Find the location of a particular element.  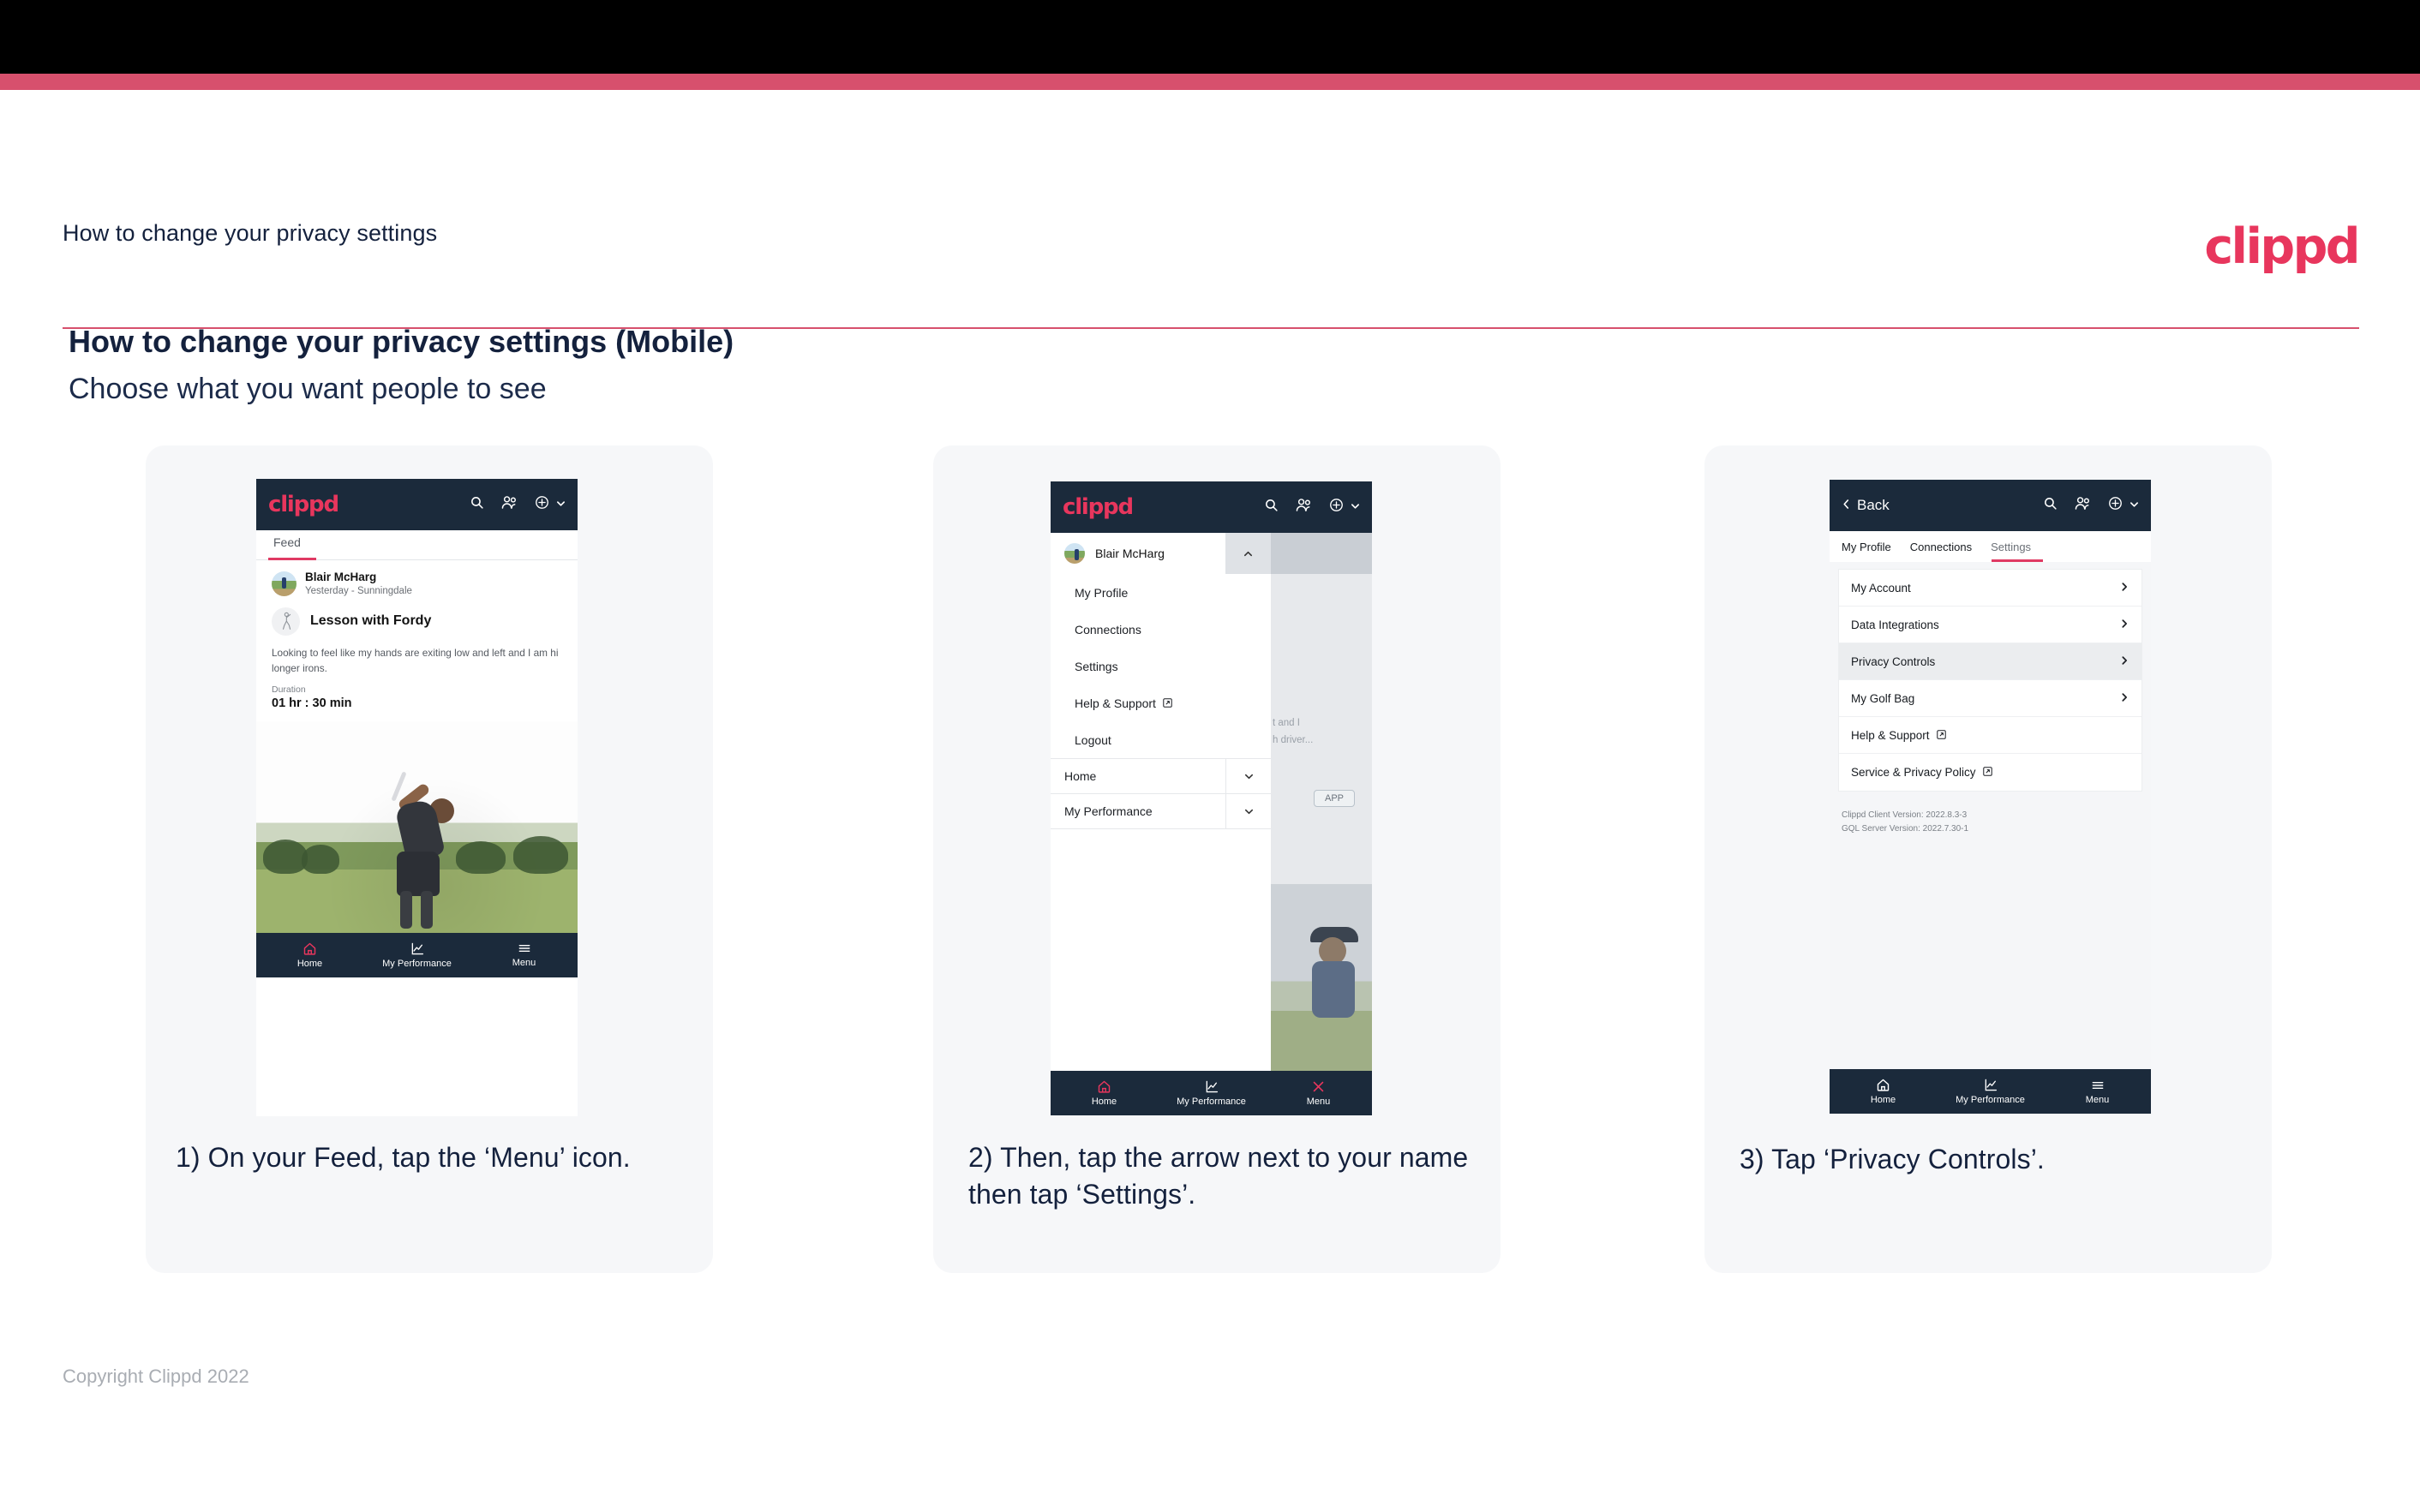

drawer-item-settings: Settings is located at coordinates (1161, 666).